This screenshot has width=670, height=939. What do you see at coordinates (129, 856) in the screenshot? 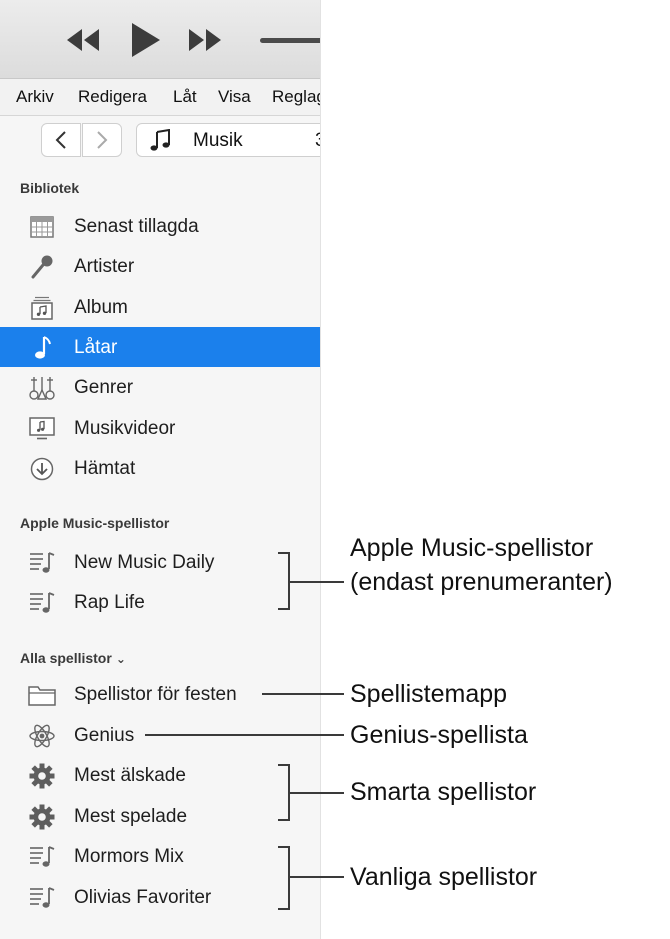
I see `sidebar-item-label: Mormors Mix` at bounding box center [129, 856].